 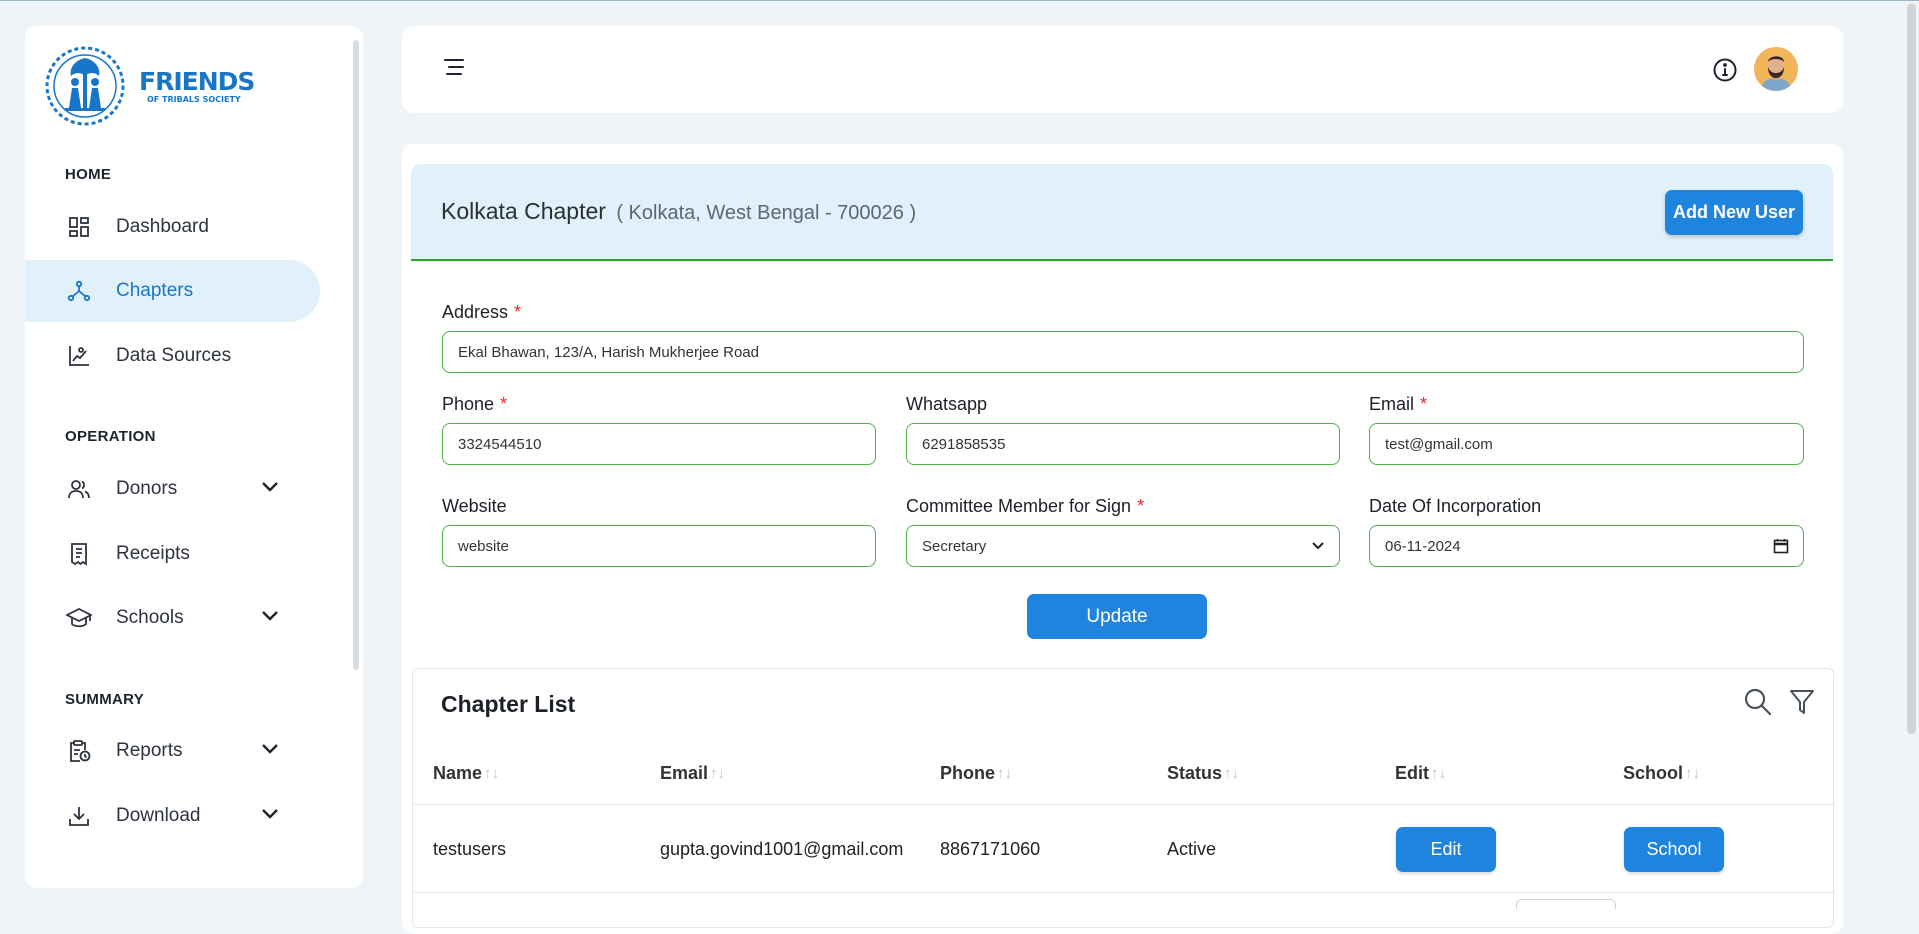 I want to click on sidebar-item-label: Chapters, so click(x=155, y=290).